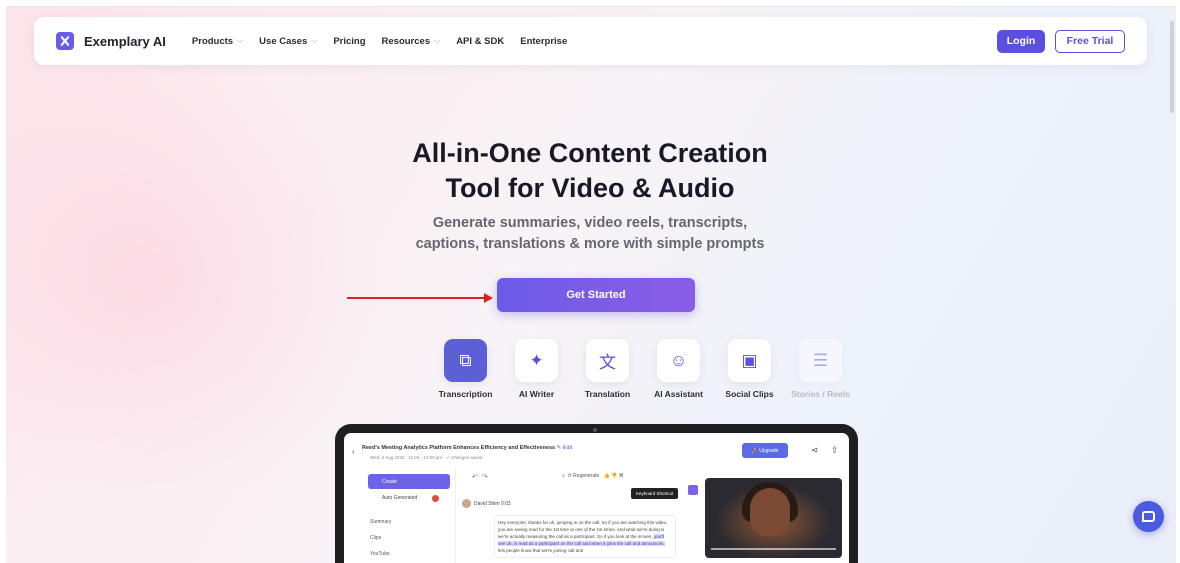  I want to click on preview-sidebar-item: Summary, so click(381, 522).